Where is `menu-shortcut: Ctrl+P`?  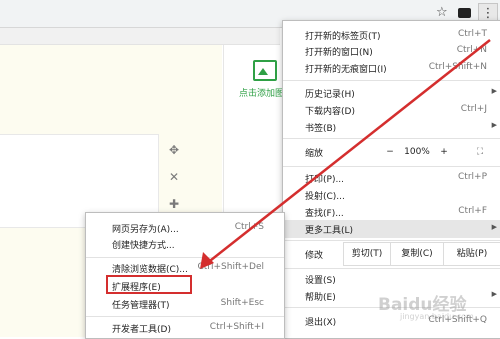 menu-shortcut: Ctrl+P is located at coordinates (472, 177).